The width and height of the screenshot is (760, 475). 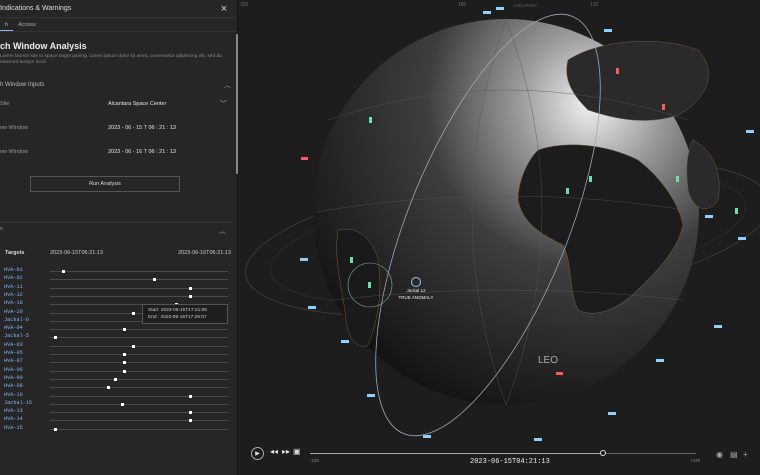 What do you see at coordinates (27, 24) in the screenshot?
I see `tab-access: Access` at bounding box center [27, 24].